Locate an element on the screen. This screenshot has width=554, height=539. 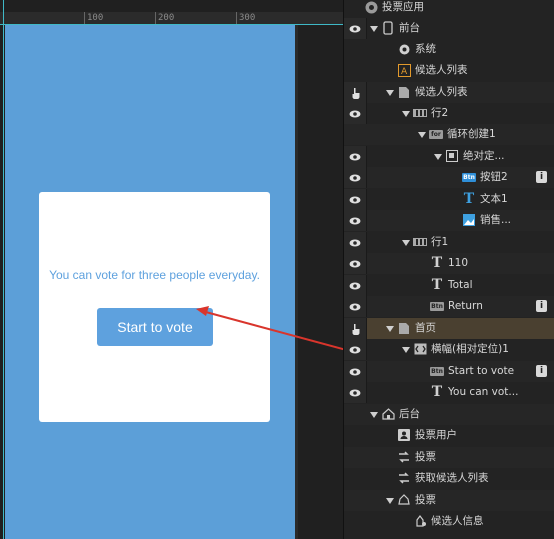
layer-button-return: Btn Return i is located at coordinates (449, 306).